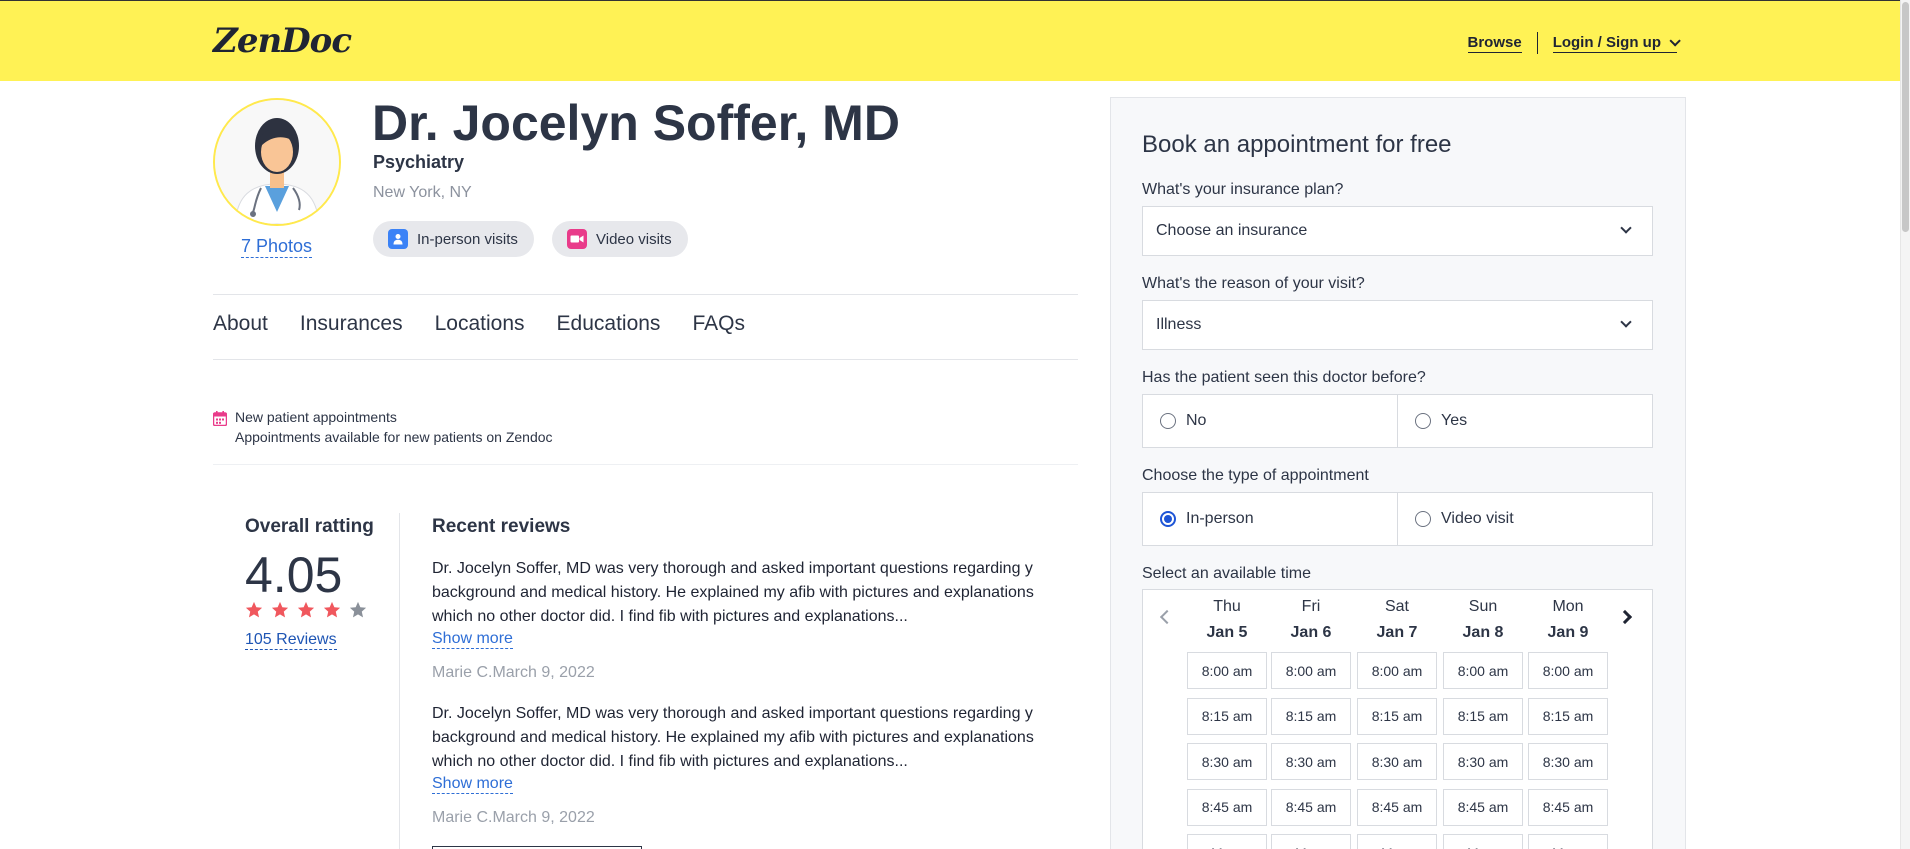 This screenshot has width=1910, height=849. I want to click on doctor-avatar, so click(277, 162).